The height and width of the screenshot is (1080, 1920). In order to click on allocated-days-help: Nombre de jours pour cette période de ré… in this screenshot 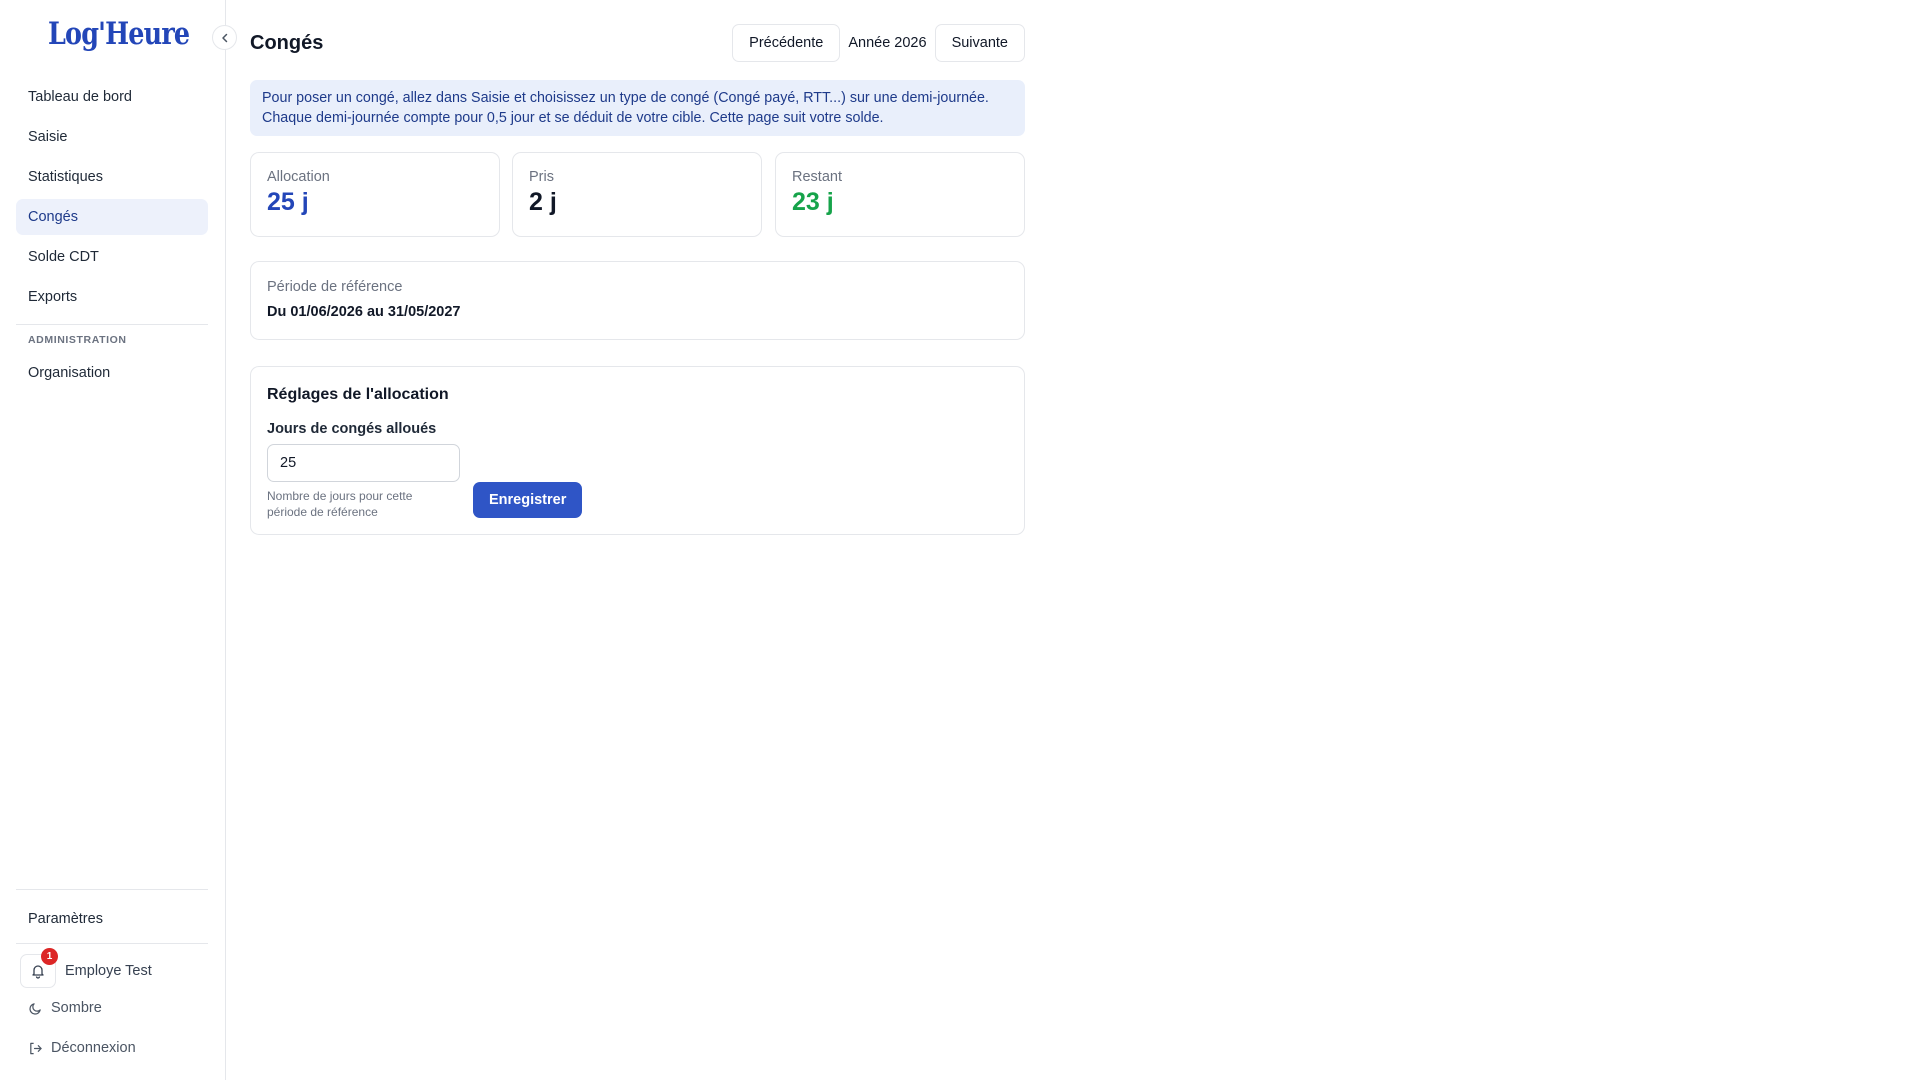, I will do `click(340, 504)`.